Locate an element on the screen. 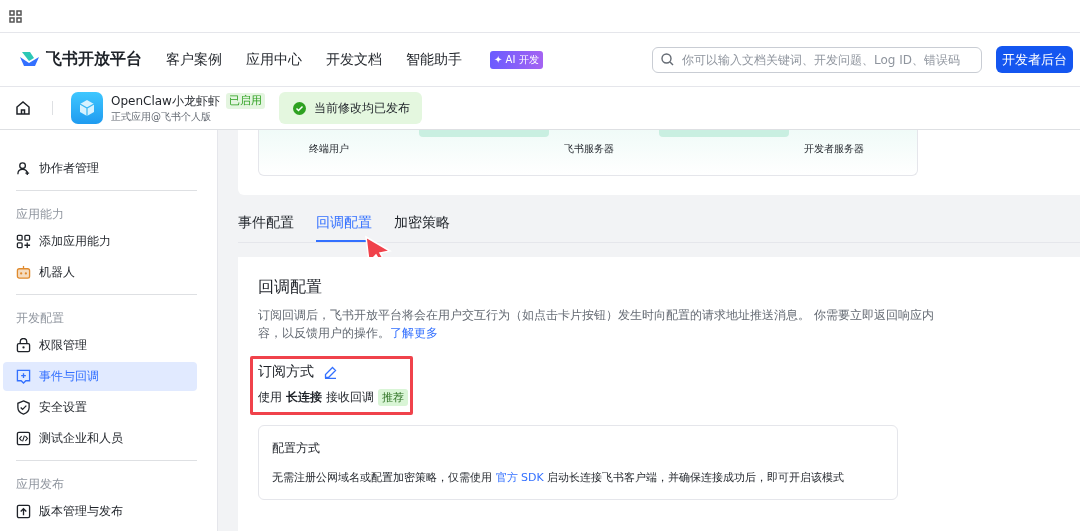 The height and width of the screenshot is (531, 1080). grid-plus-icon is located at coordinates (23, 241).